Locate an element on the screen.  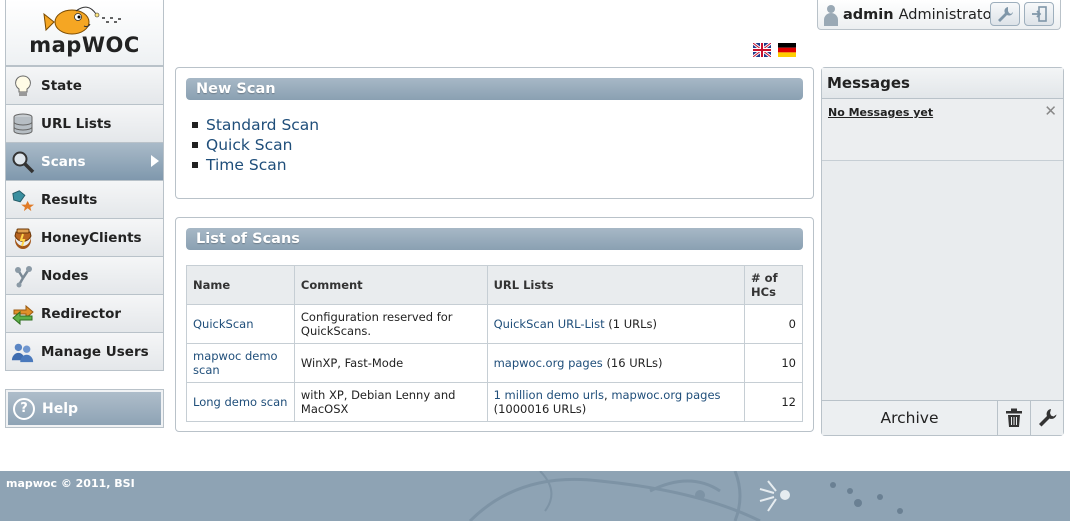
sidebar-item-label: Redirector is located at coordinates (81, 313).